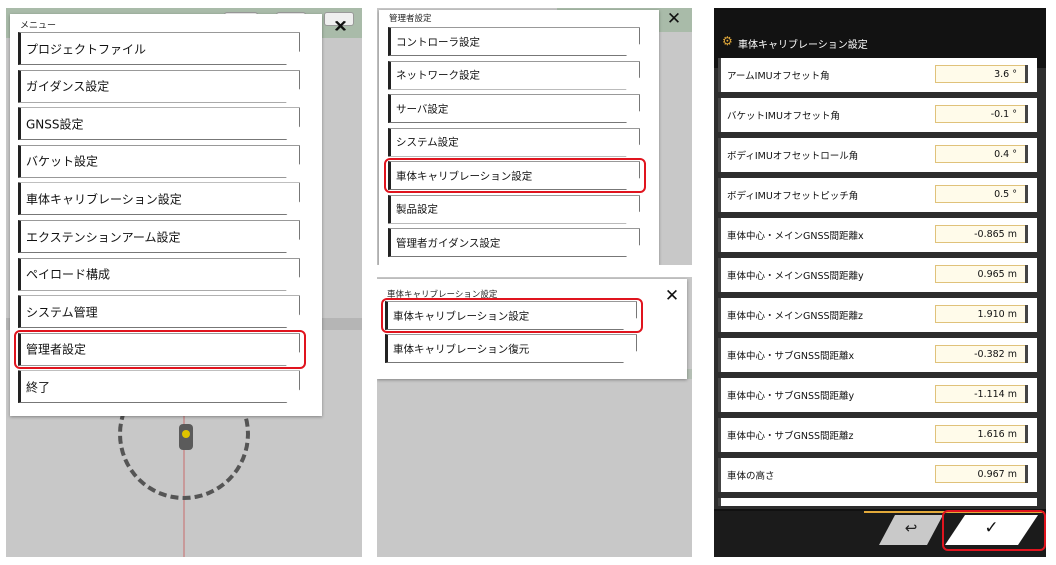  Describe the element at coordinates (38, 387) in the screenshot. I see `menu-item-label: 終了` at that location.